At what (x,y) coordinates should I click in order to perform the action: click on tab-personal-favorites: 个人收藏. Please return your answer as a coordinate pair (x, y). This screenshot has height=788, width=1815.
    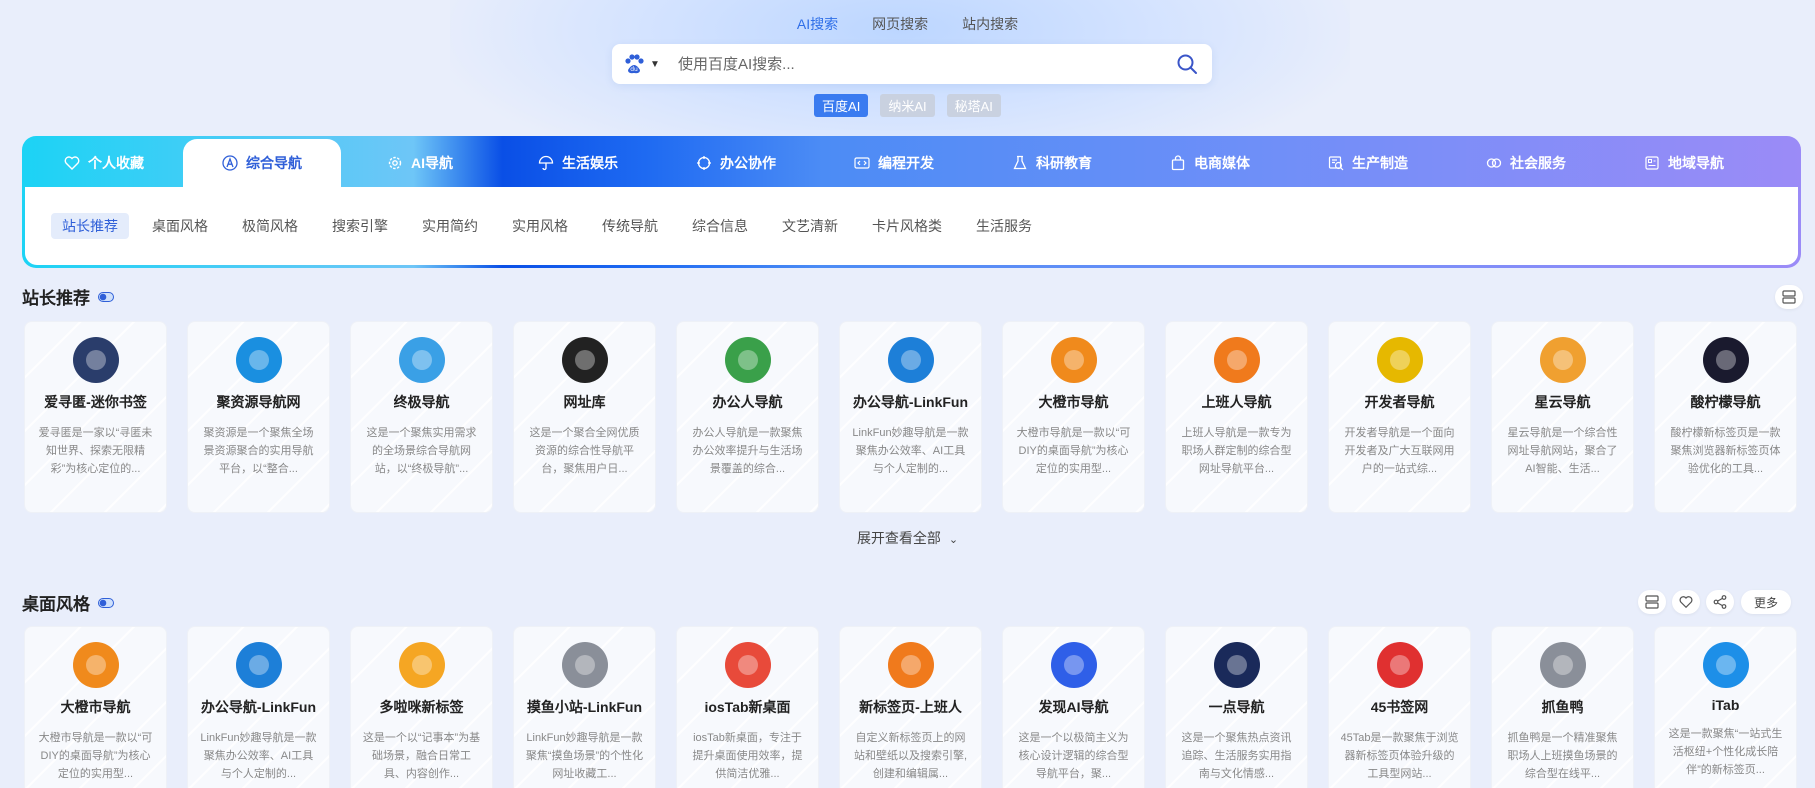
    Looking at the image, I should click on (104, 163).